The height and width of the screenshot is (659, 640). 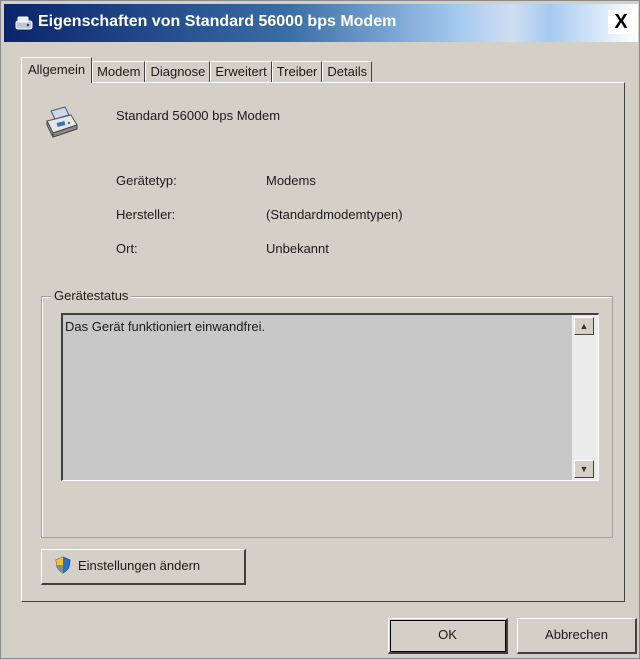 What do you see at coordinates (24, 23) in the screenshot?
I see `modem-title-icon` at bounding box center [24, 23].